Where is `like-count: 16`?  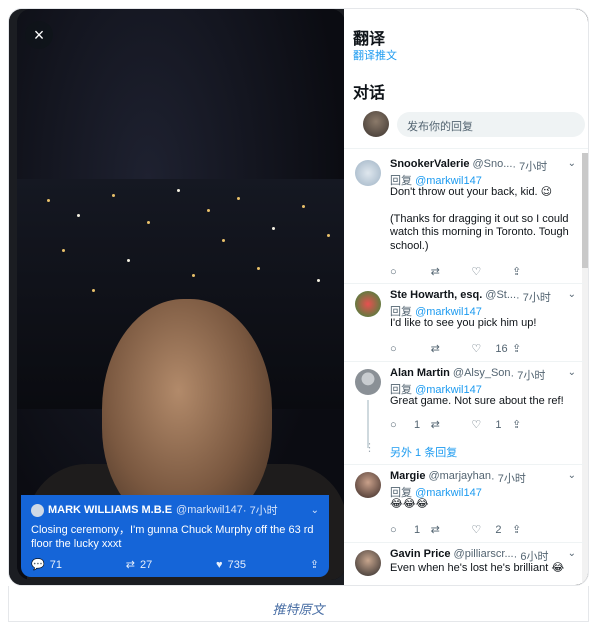
like-count: 16 is located at coordinates (501, 348).